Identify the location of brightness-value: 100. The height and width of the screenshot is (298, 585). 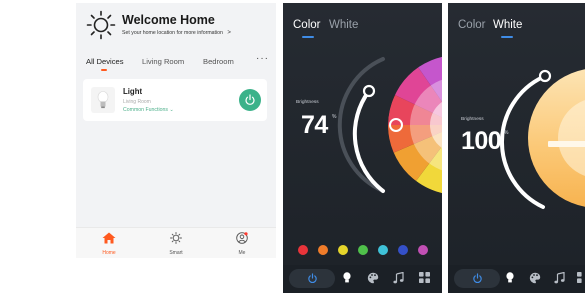
(481, 141).